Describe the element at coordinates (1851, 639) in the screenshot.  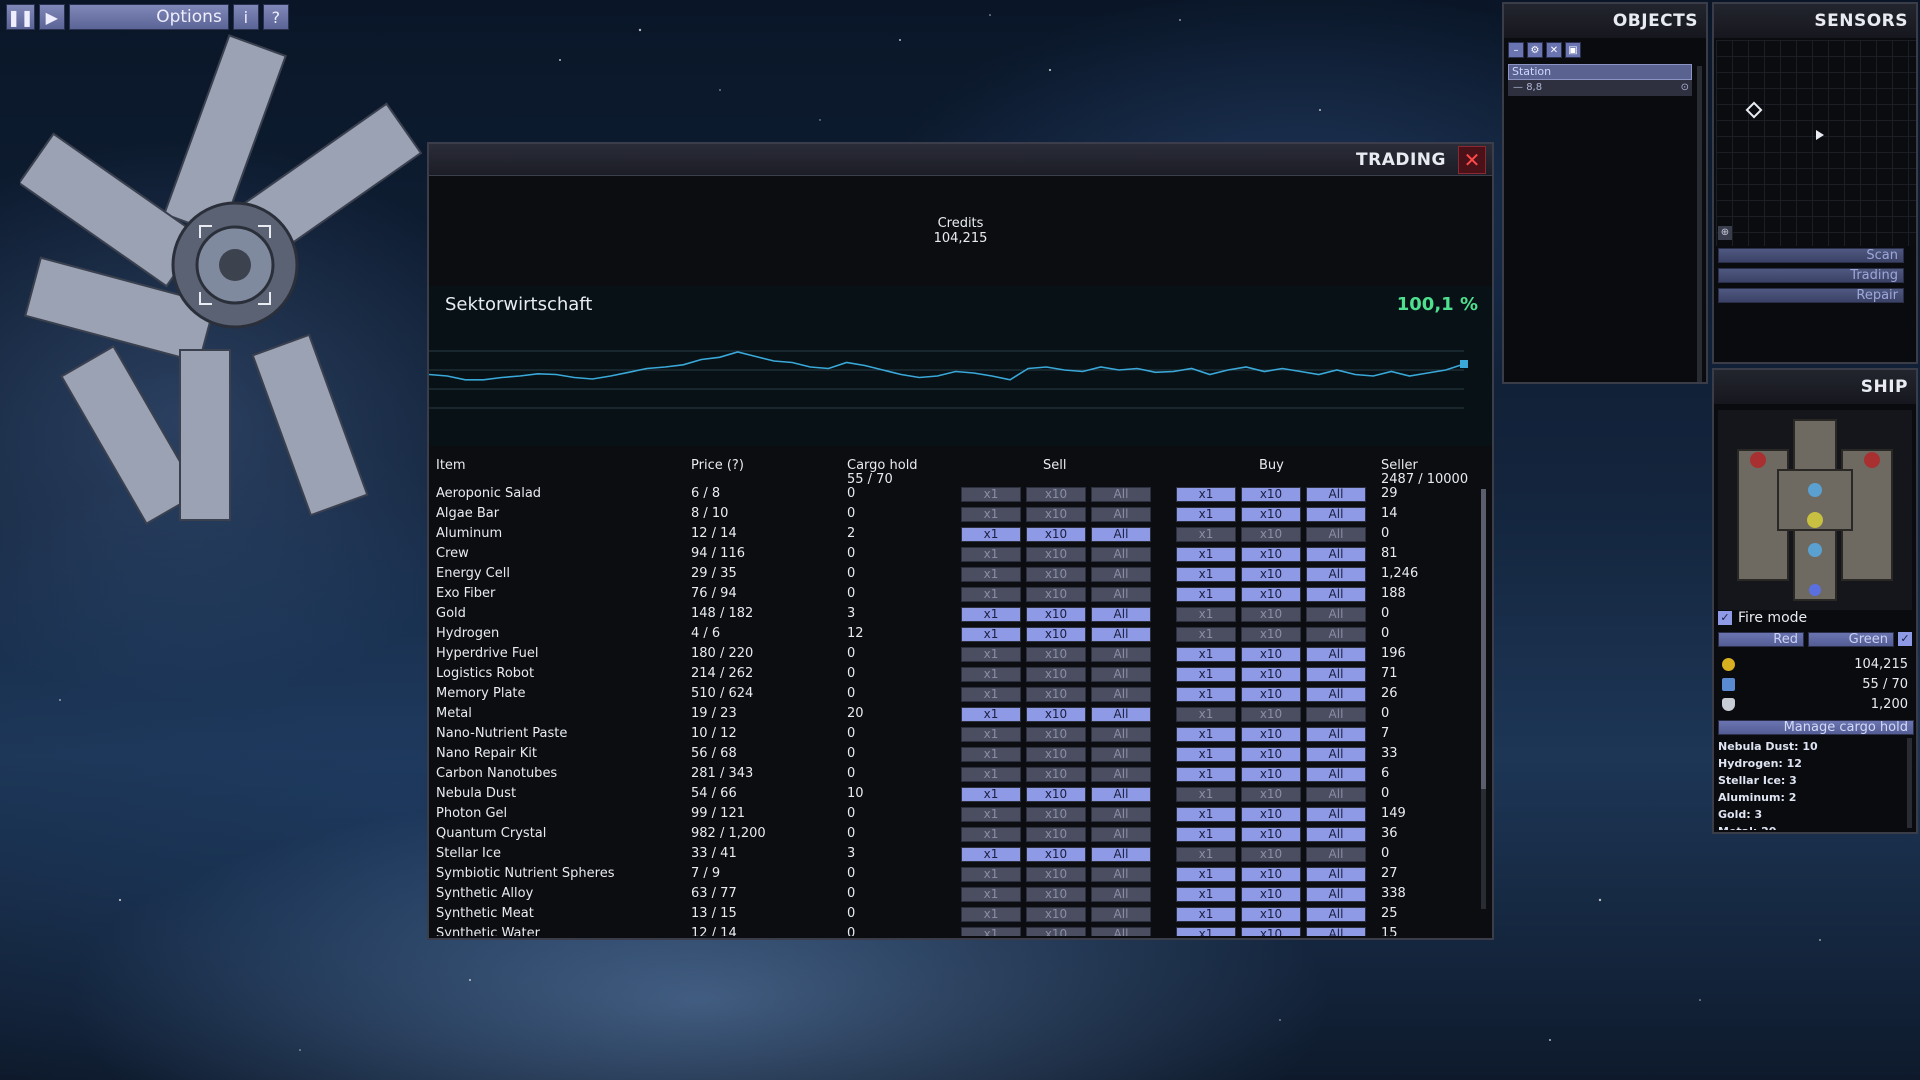
I see `green-button: Green` at that location.